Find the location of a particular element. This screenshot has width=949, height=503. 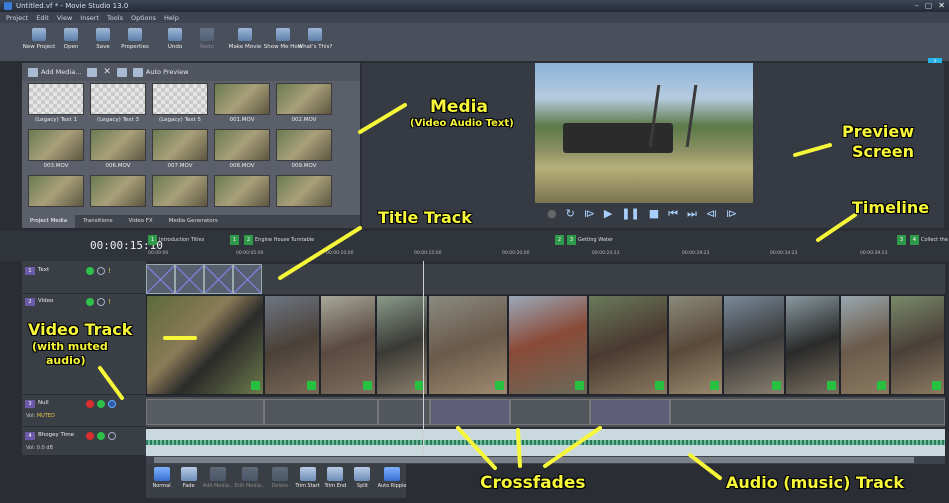

normal-button: Normal is located at coordinates (161, 482).